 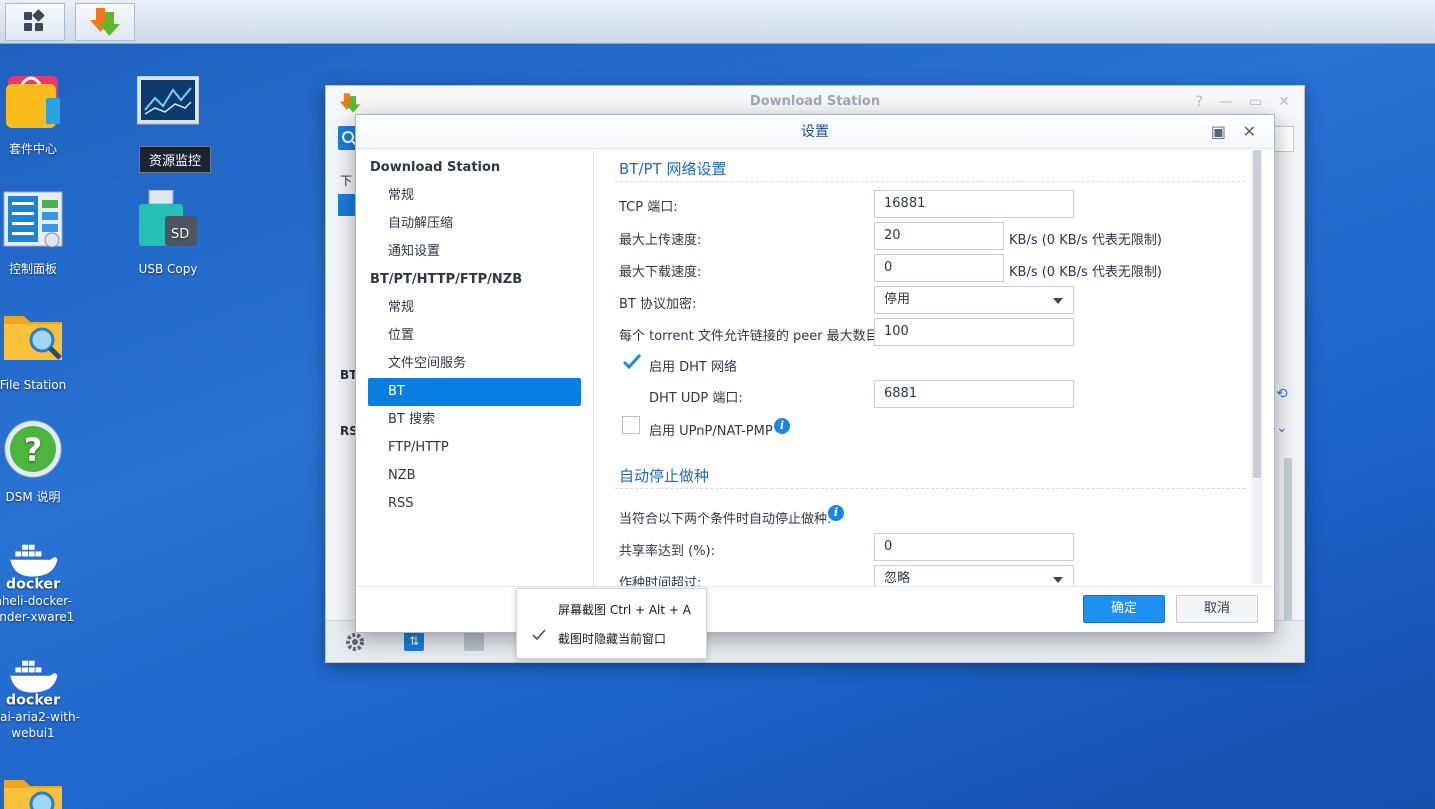 What do you see at coordinates (37, 609) in the screenshot?
I see `desktop-icon-label: nheli-docker- under-xware1` at bounding box center [37, 609].